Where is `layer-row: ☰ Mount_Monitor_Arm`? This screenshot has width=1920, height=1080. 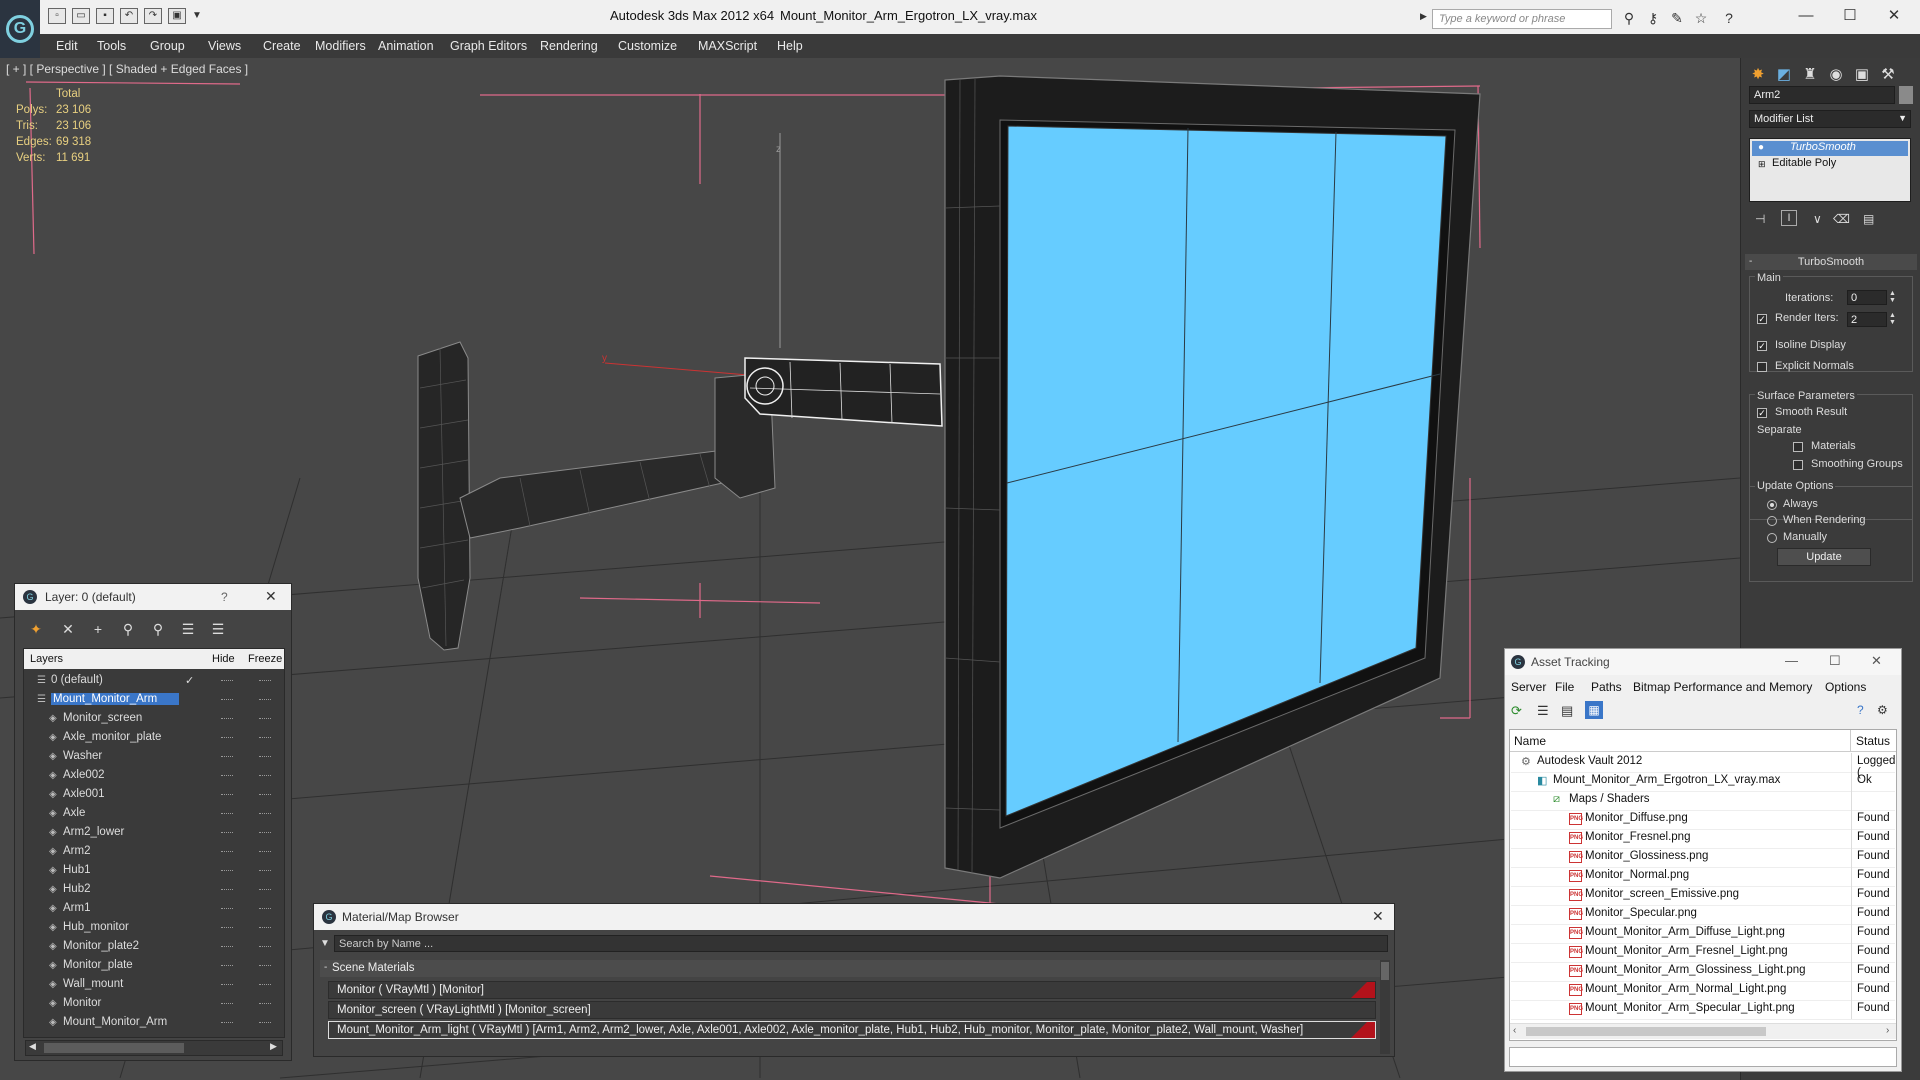 layer-row: ☰ Mount_Monitor_Arm is located at coordinates (153, 700).